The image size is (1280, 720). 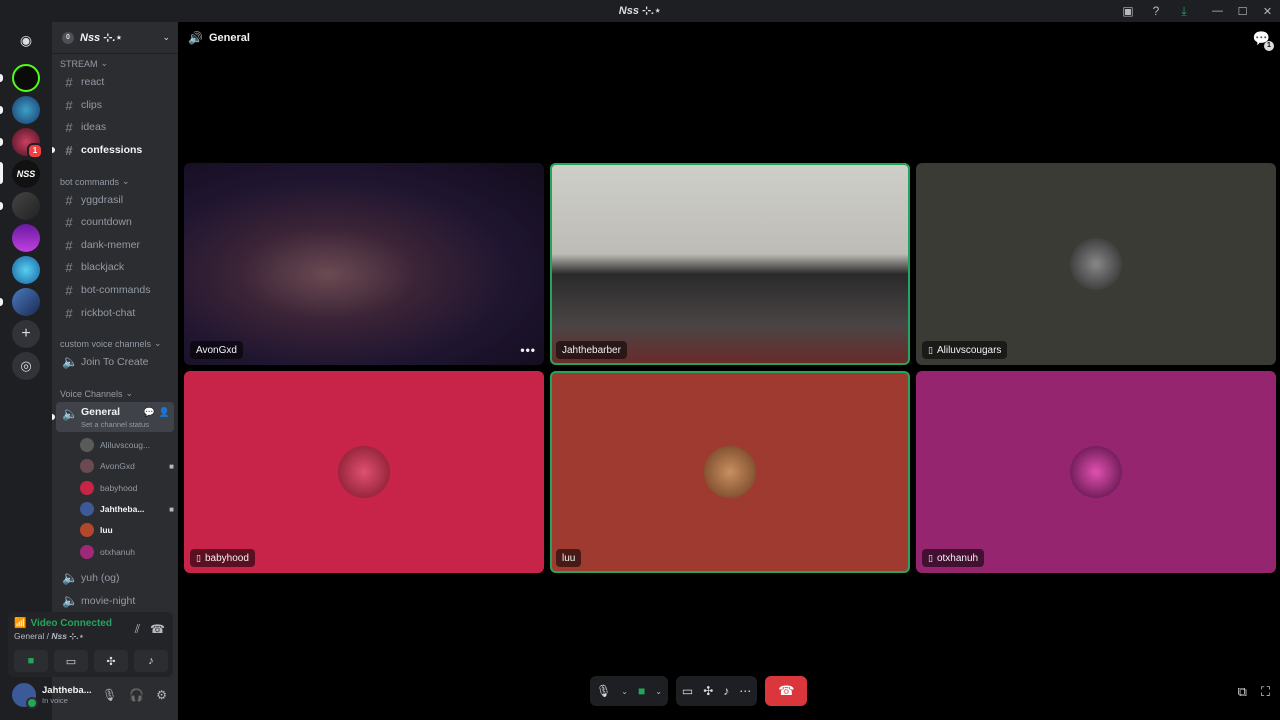 What do you see at coordinates (115, 127) in the screenshot?
I see `channel-ideas: # ideas` at bounding box center [115, 127].